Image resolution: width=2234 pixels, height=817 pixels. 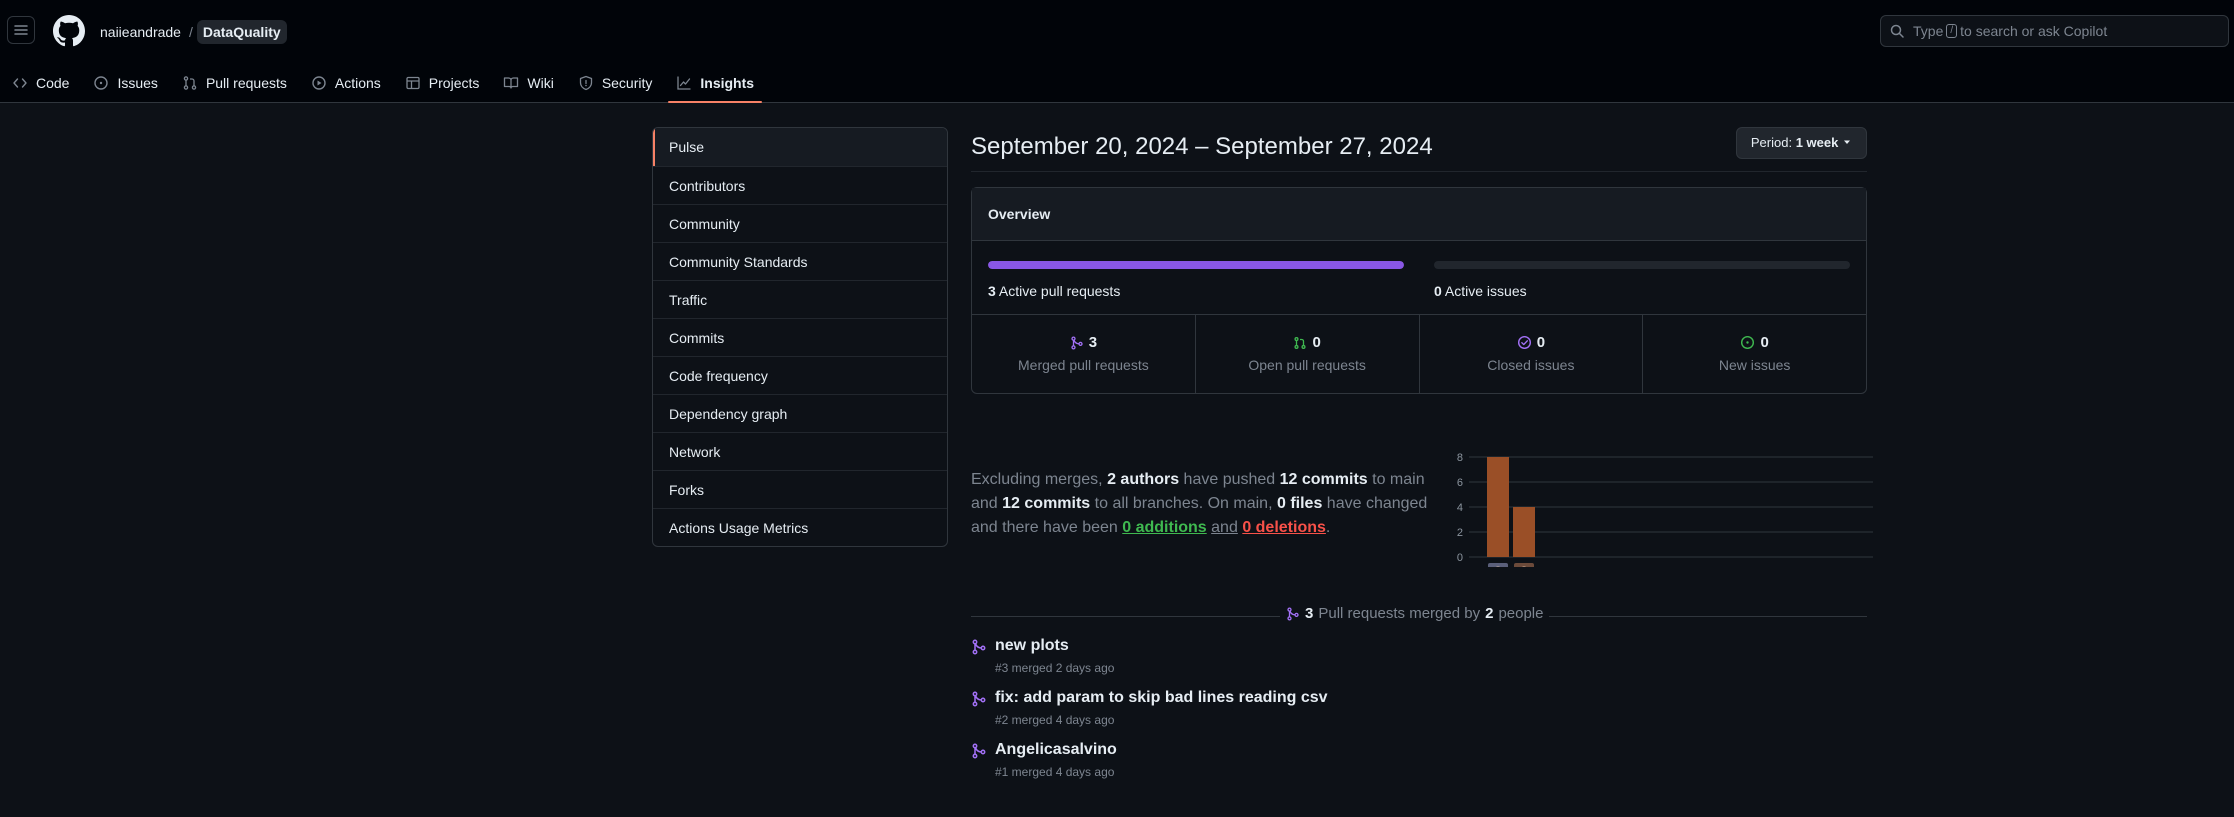 What do you see at coordinates (727, 82) in the screenshot?
I see `tab-label: Insights` at bounding box center [727, 82].